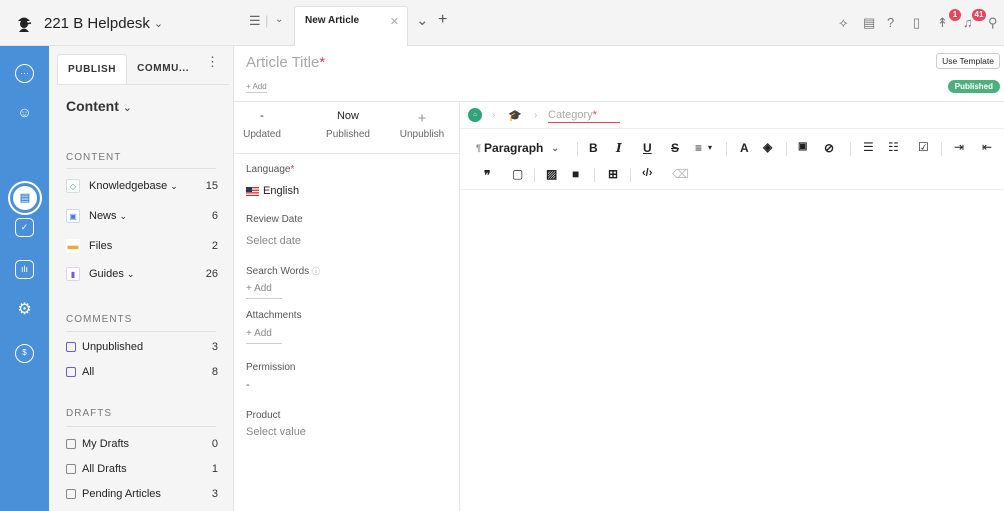  What do you see at coordinates (347, 116) in the screenshot?
I see `published-value: Now` at bounding box center [347, 116].